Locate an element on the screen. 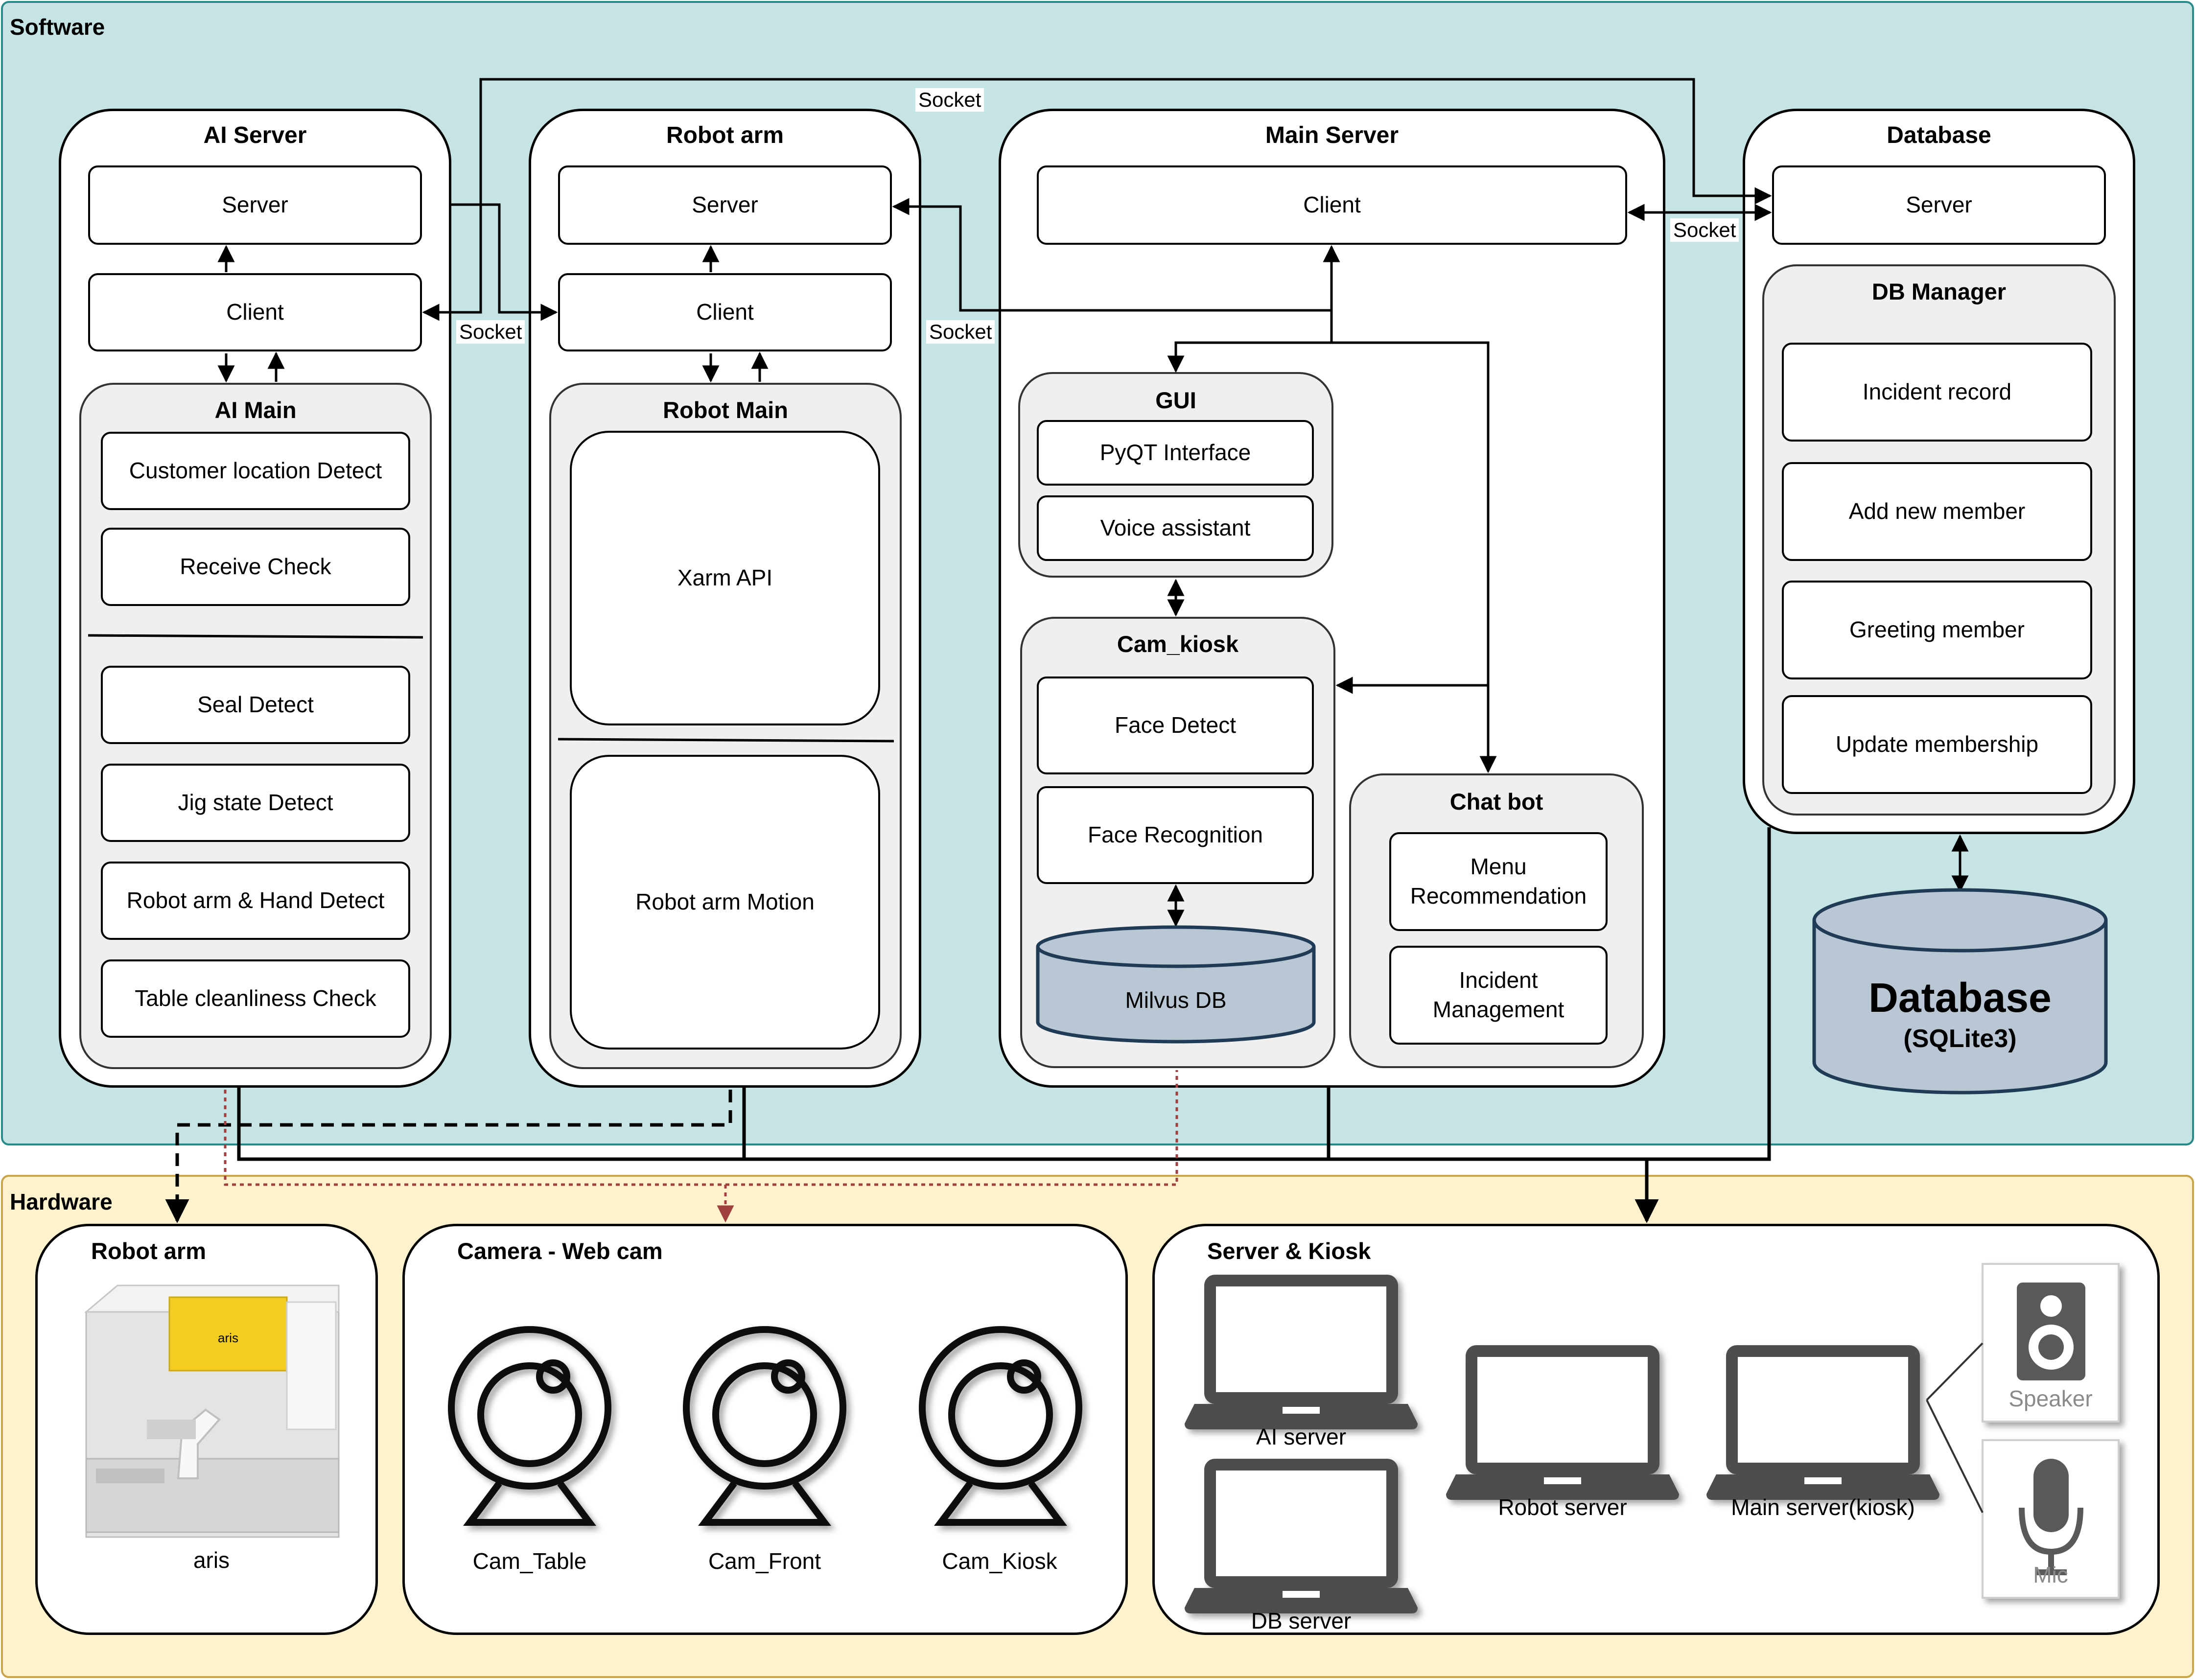 The image size is (2195, 1680). robot-item-xarm-api: Xarm API is located at coordinates (725, 578).